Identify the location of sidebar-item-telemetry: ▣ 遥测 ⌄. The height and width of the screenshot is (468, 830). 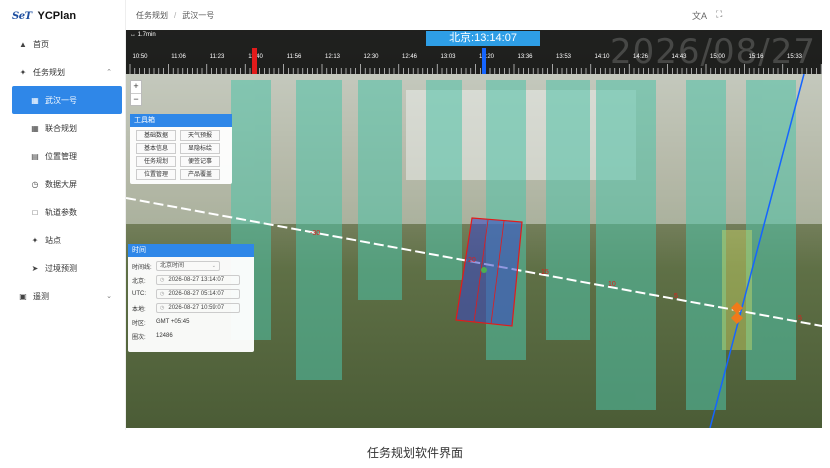
(63, 296).